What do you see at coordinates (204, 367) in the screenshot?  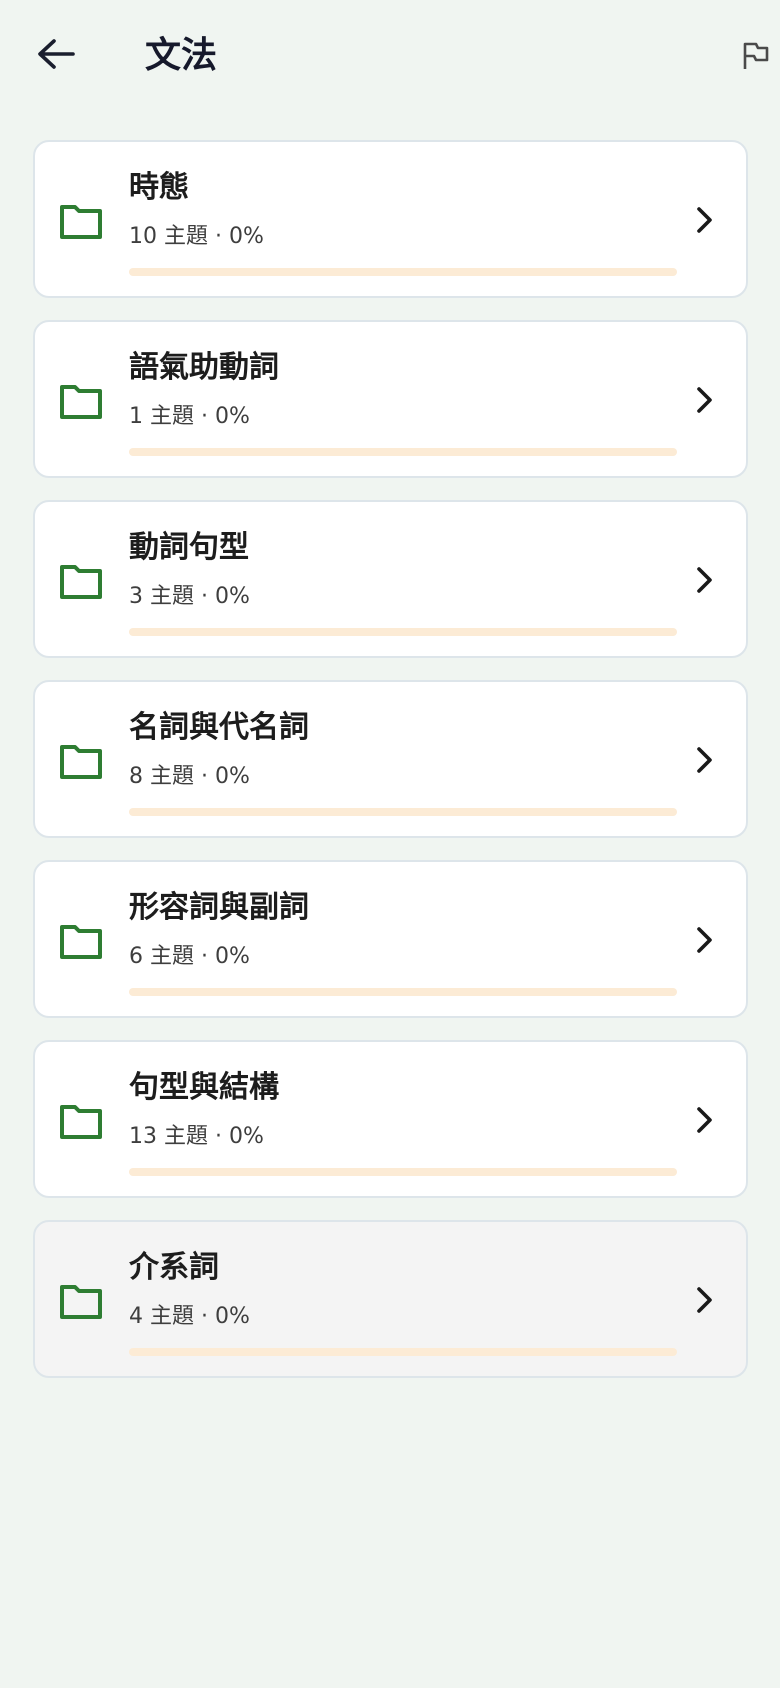 I see `category-title: 語氣助動詞` at bounding box center [204, 367].